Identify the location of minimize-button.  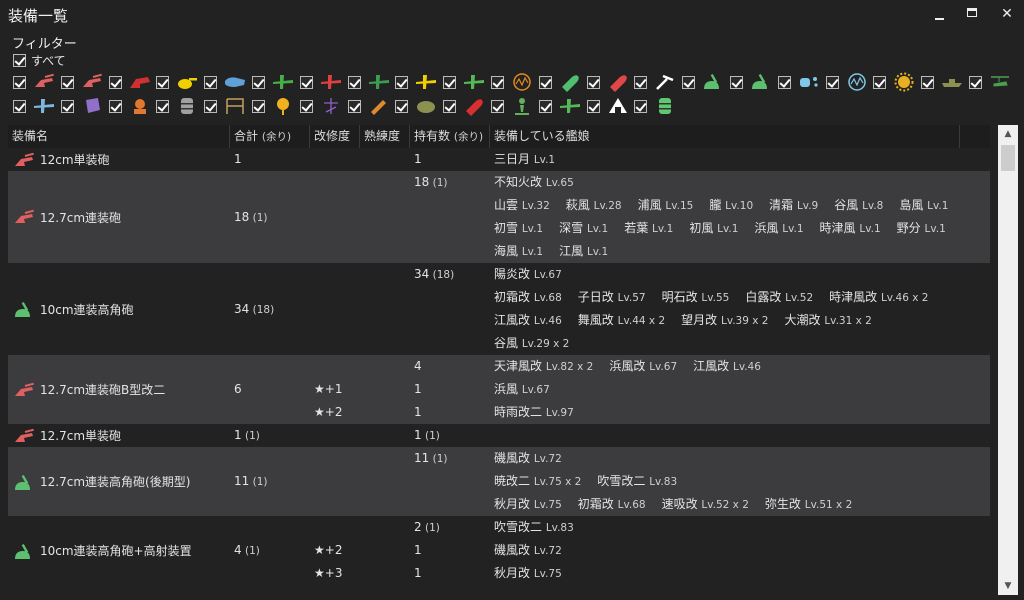
(939, 14).